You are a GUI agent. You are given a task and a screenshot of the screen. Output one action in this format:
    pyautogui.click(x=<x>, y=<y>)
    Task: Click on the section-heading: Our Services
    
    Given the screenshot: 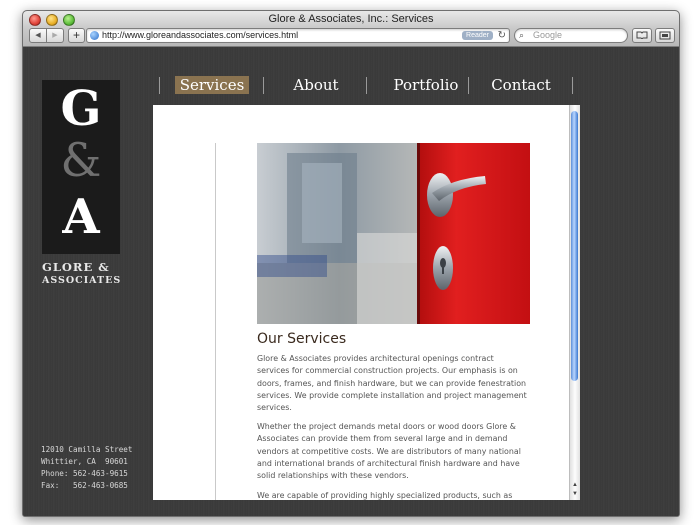 What is the action you would take?
    pyautogui.click(x=302, y=339)
    